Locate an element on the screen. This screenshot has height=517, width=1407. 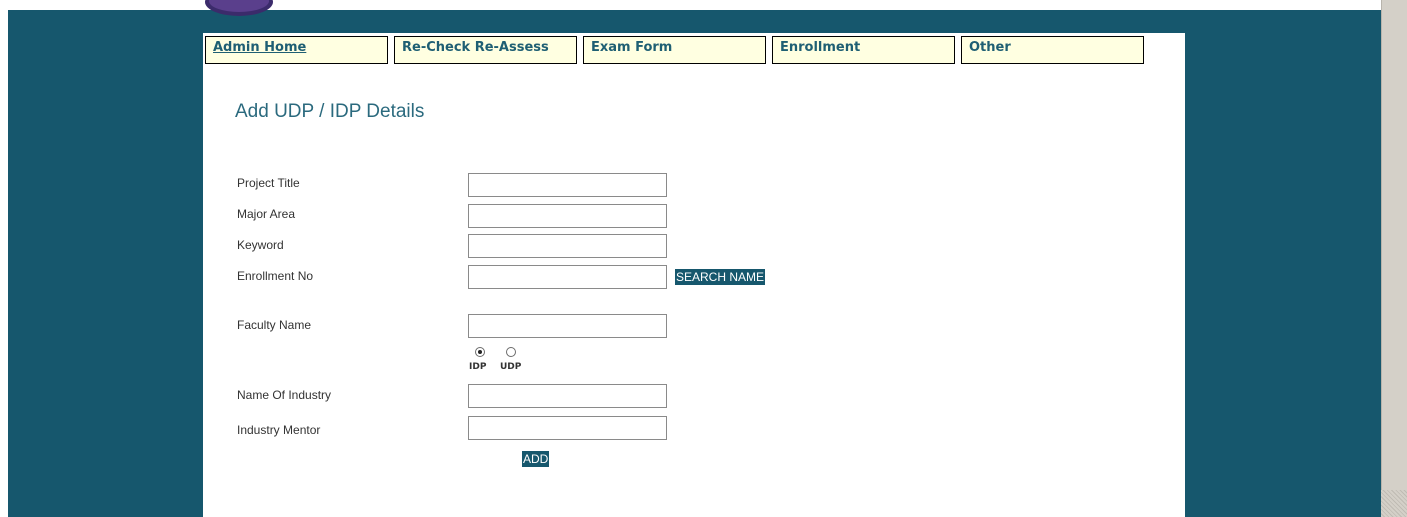
add-button: ADD is located at coordinates (536, 459).